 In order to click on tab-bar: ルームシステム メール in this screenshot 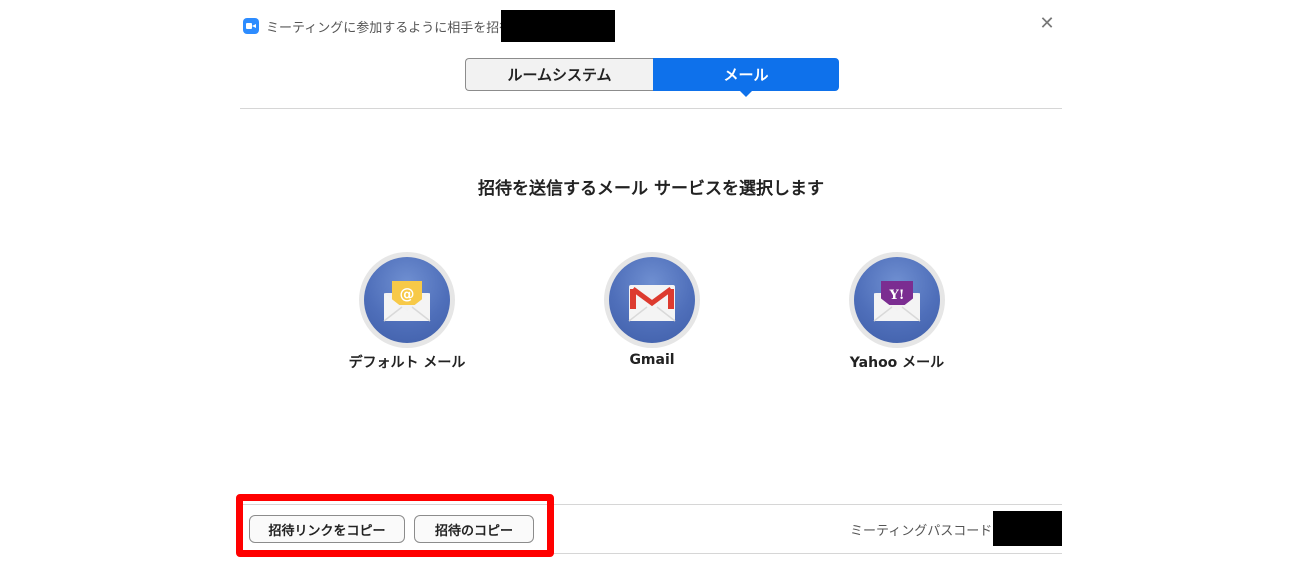, I will do `click(651, 75)`.